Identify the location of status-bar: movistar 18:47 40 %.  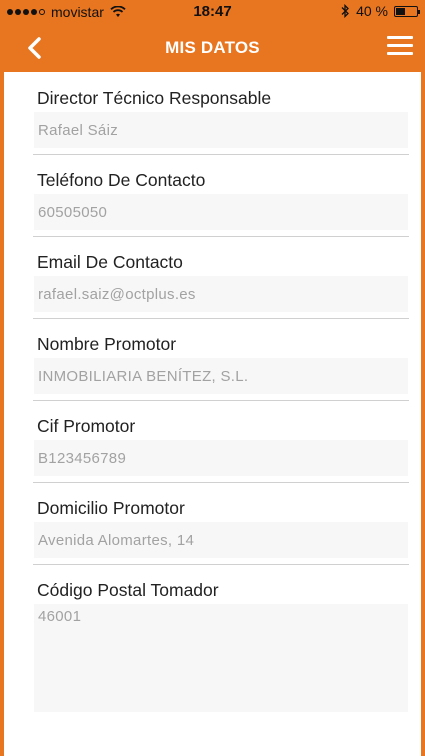
(212, 12).